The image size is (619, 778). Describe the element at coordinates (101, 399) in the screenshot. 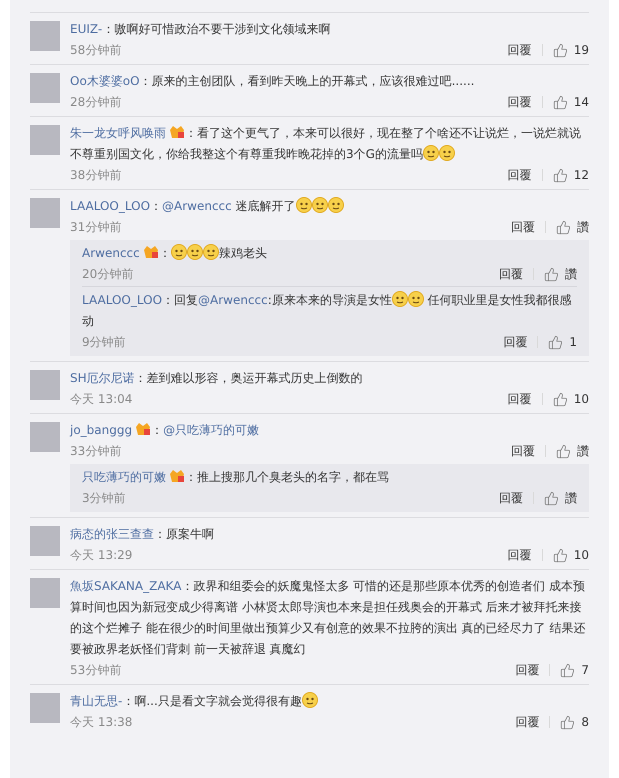

I see `comment-time: 今天 13:04` at that location.